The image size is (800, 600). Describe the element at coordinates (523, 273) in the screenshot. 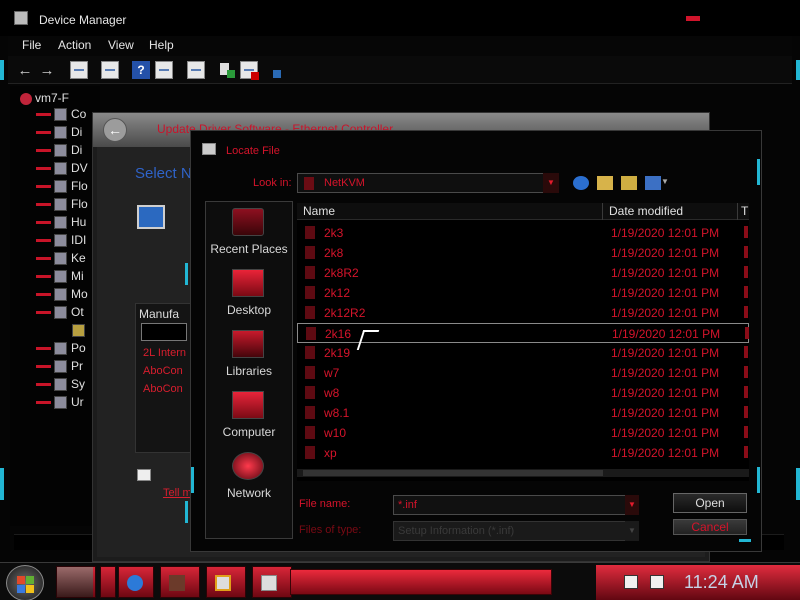

I see `file-row: 2k8R2 1/19/2020 12:01 PM` at that location.